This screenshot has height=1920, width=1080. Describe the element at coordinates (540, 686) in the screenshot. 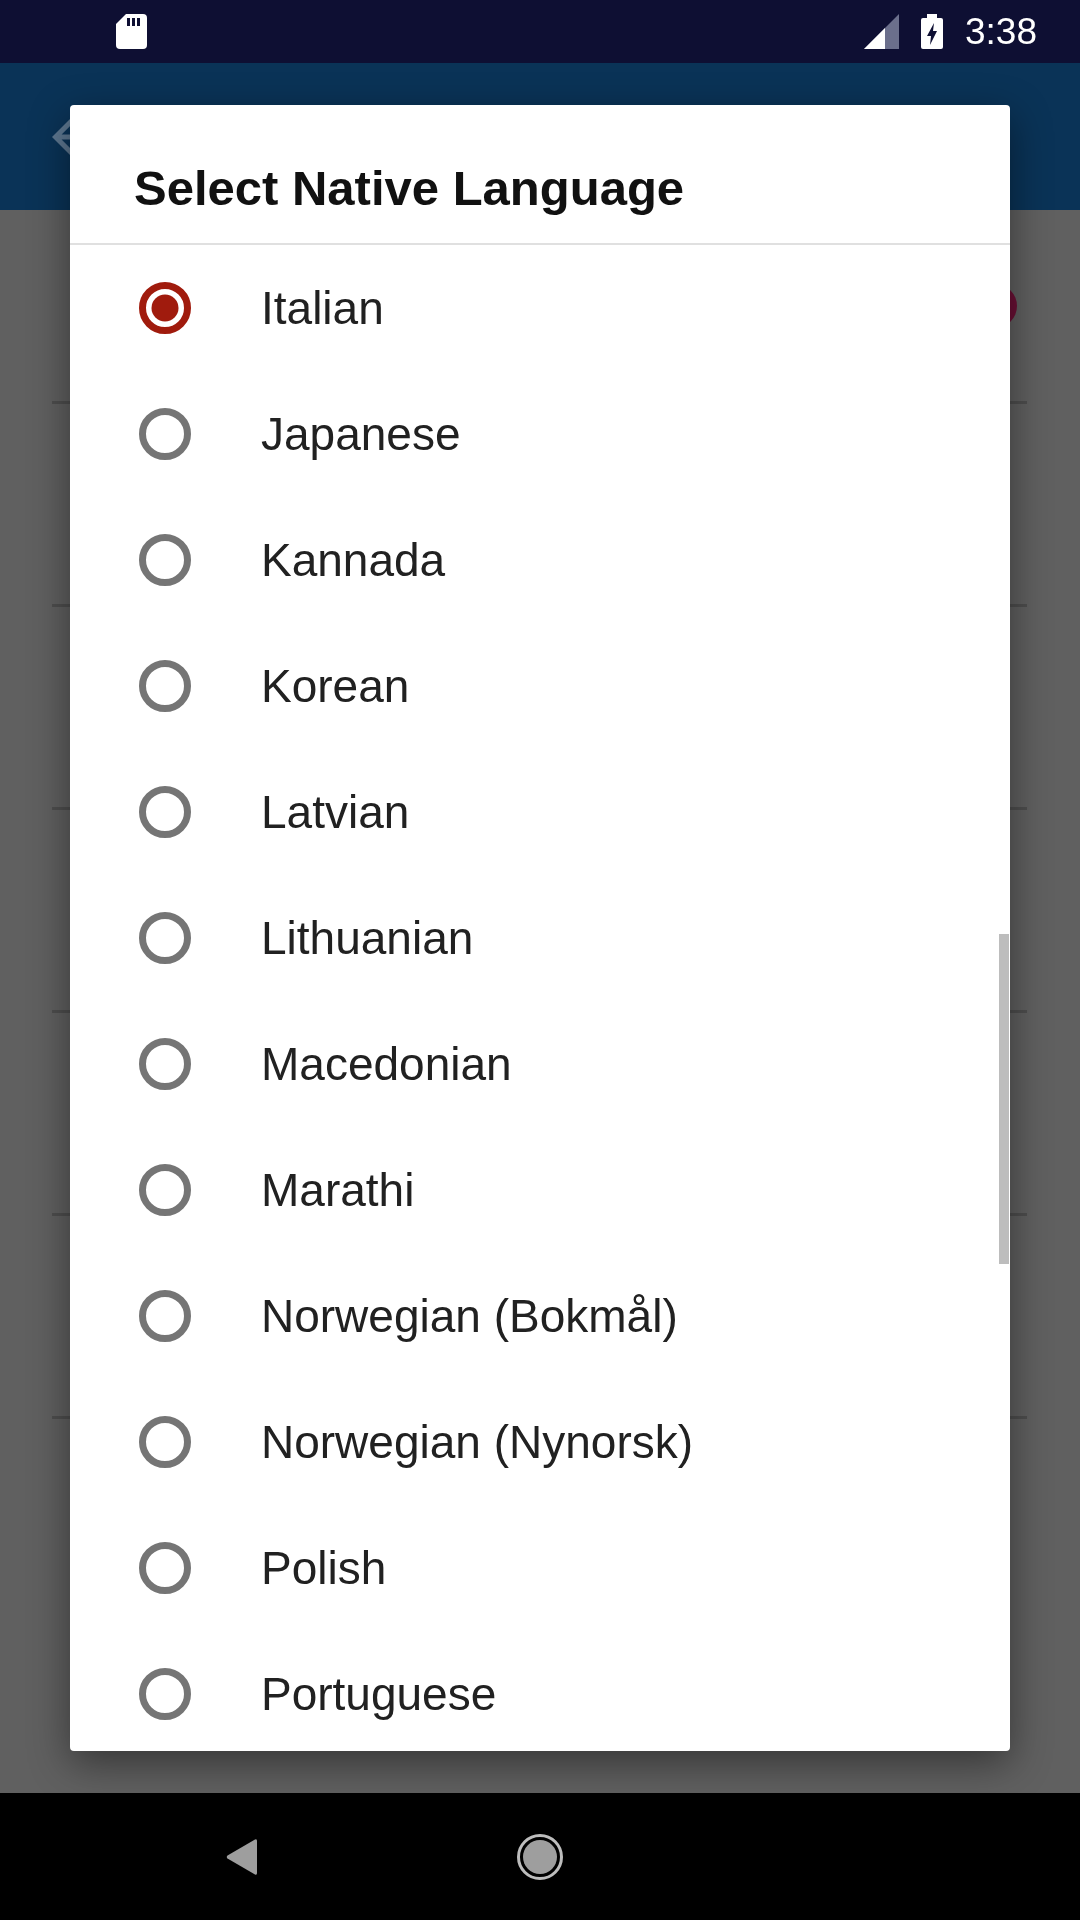

I see `language-option: Korean` at that location.